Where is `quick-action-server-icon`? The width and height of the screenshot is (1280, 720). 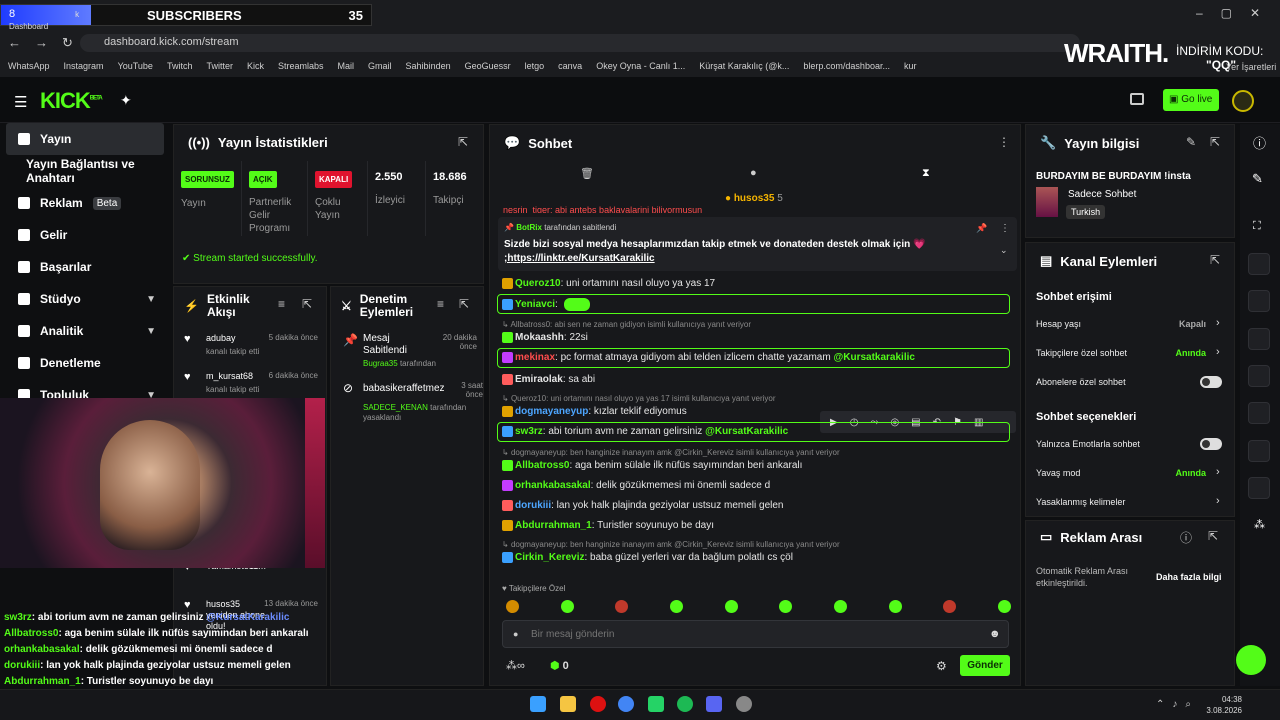
quick-action-server-icon is located at coordinates (1259, 413).